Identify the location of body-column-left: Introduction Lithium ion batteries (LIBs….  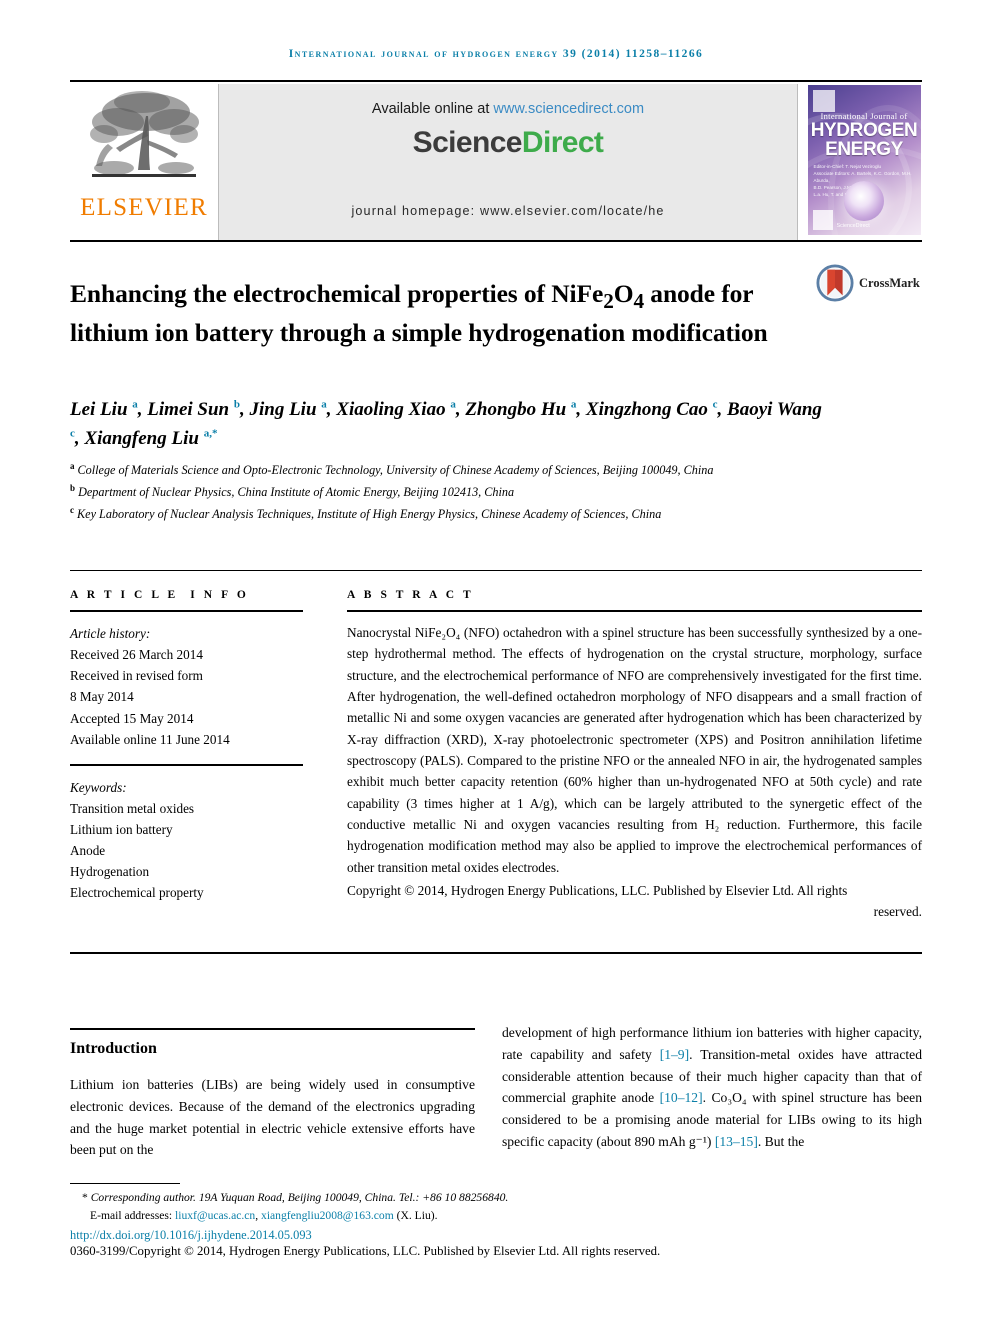
(272, 1094).